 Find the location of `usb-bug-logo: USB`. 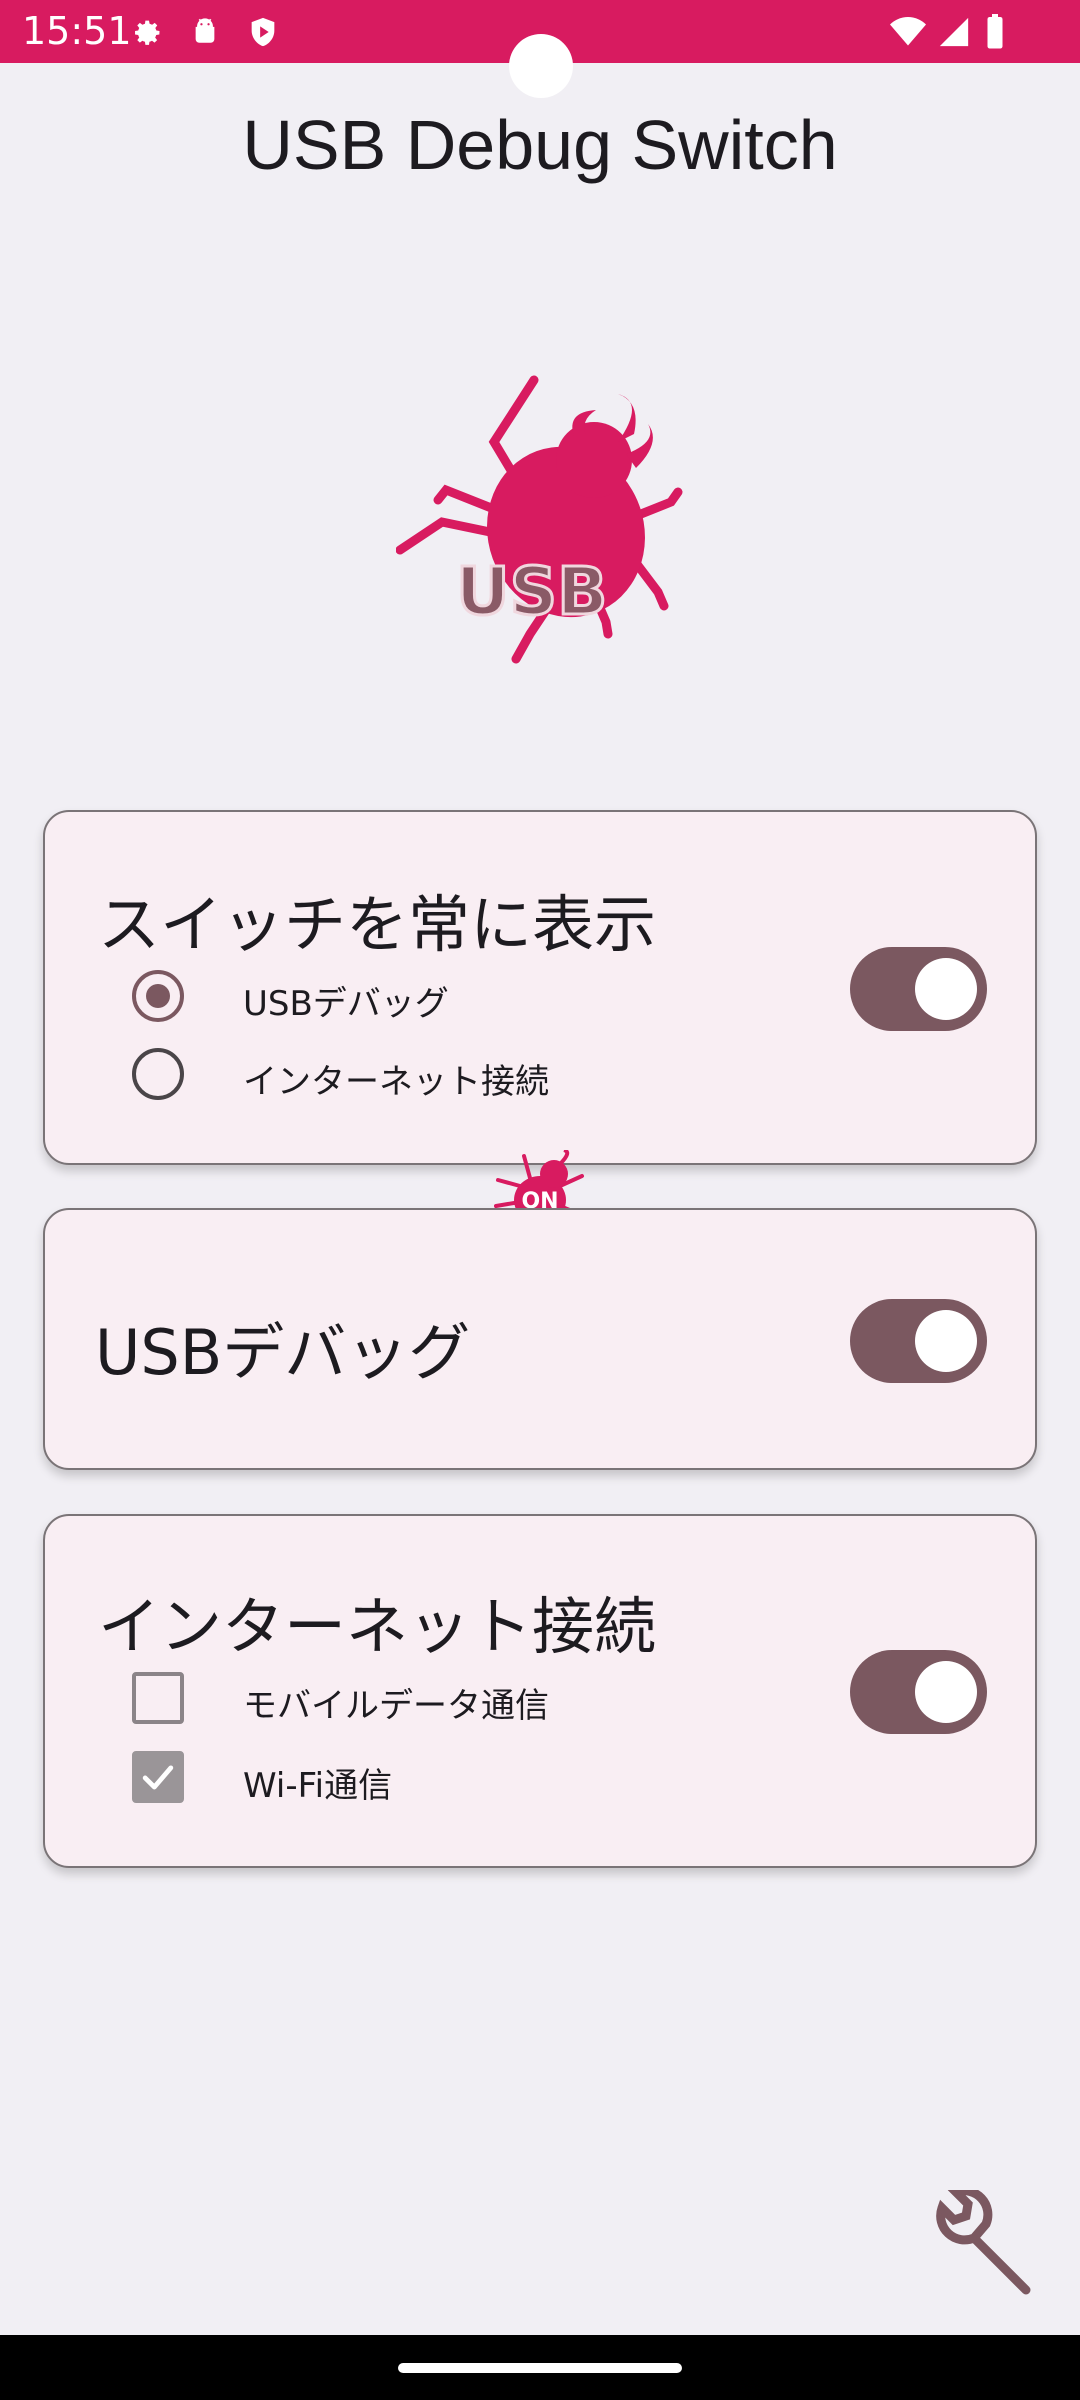

usb-bug-logo: USB is located at coordinates (539, 519).